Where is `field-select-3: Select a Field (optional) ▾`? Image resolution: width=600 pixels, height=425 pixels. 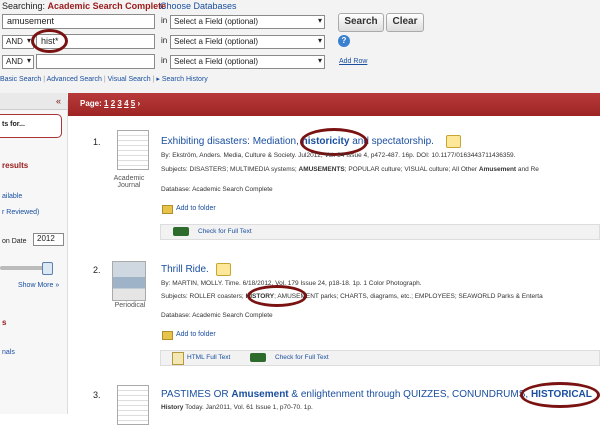 field-select-3: Select a Field (optional) ▾ is located at coordinates (247, 62).